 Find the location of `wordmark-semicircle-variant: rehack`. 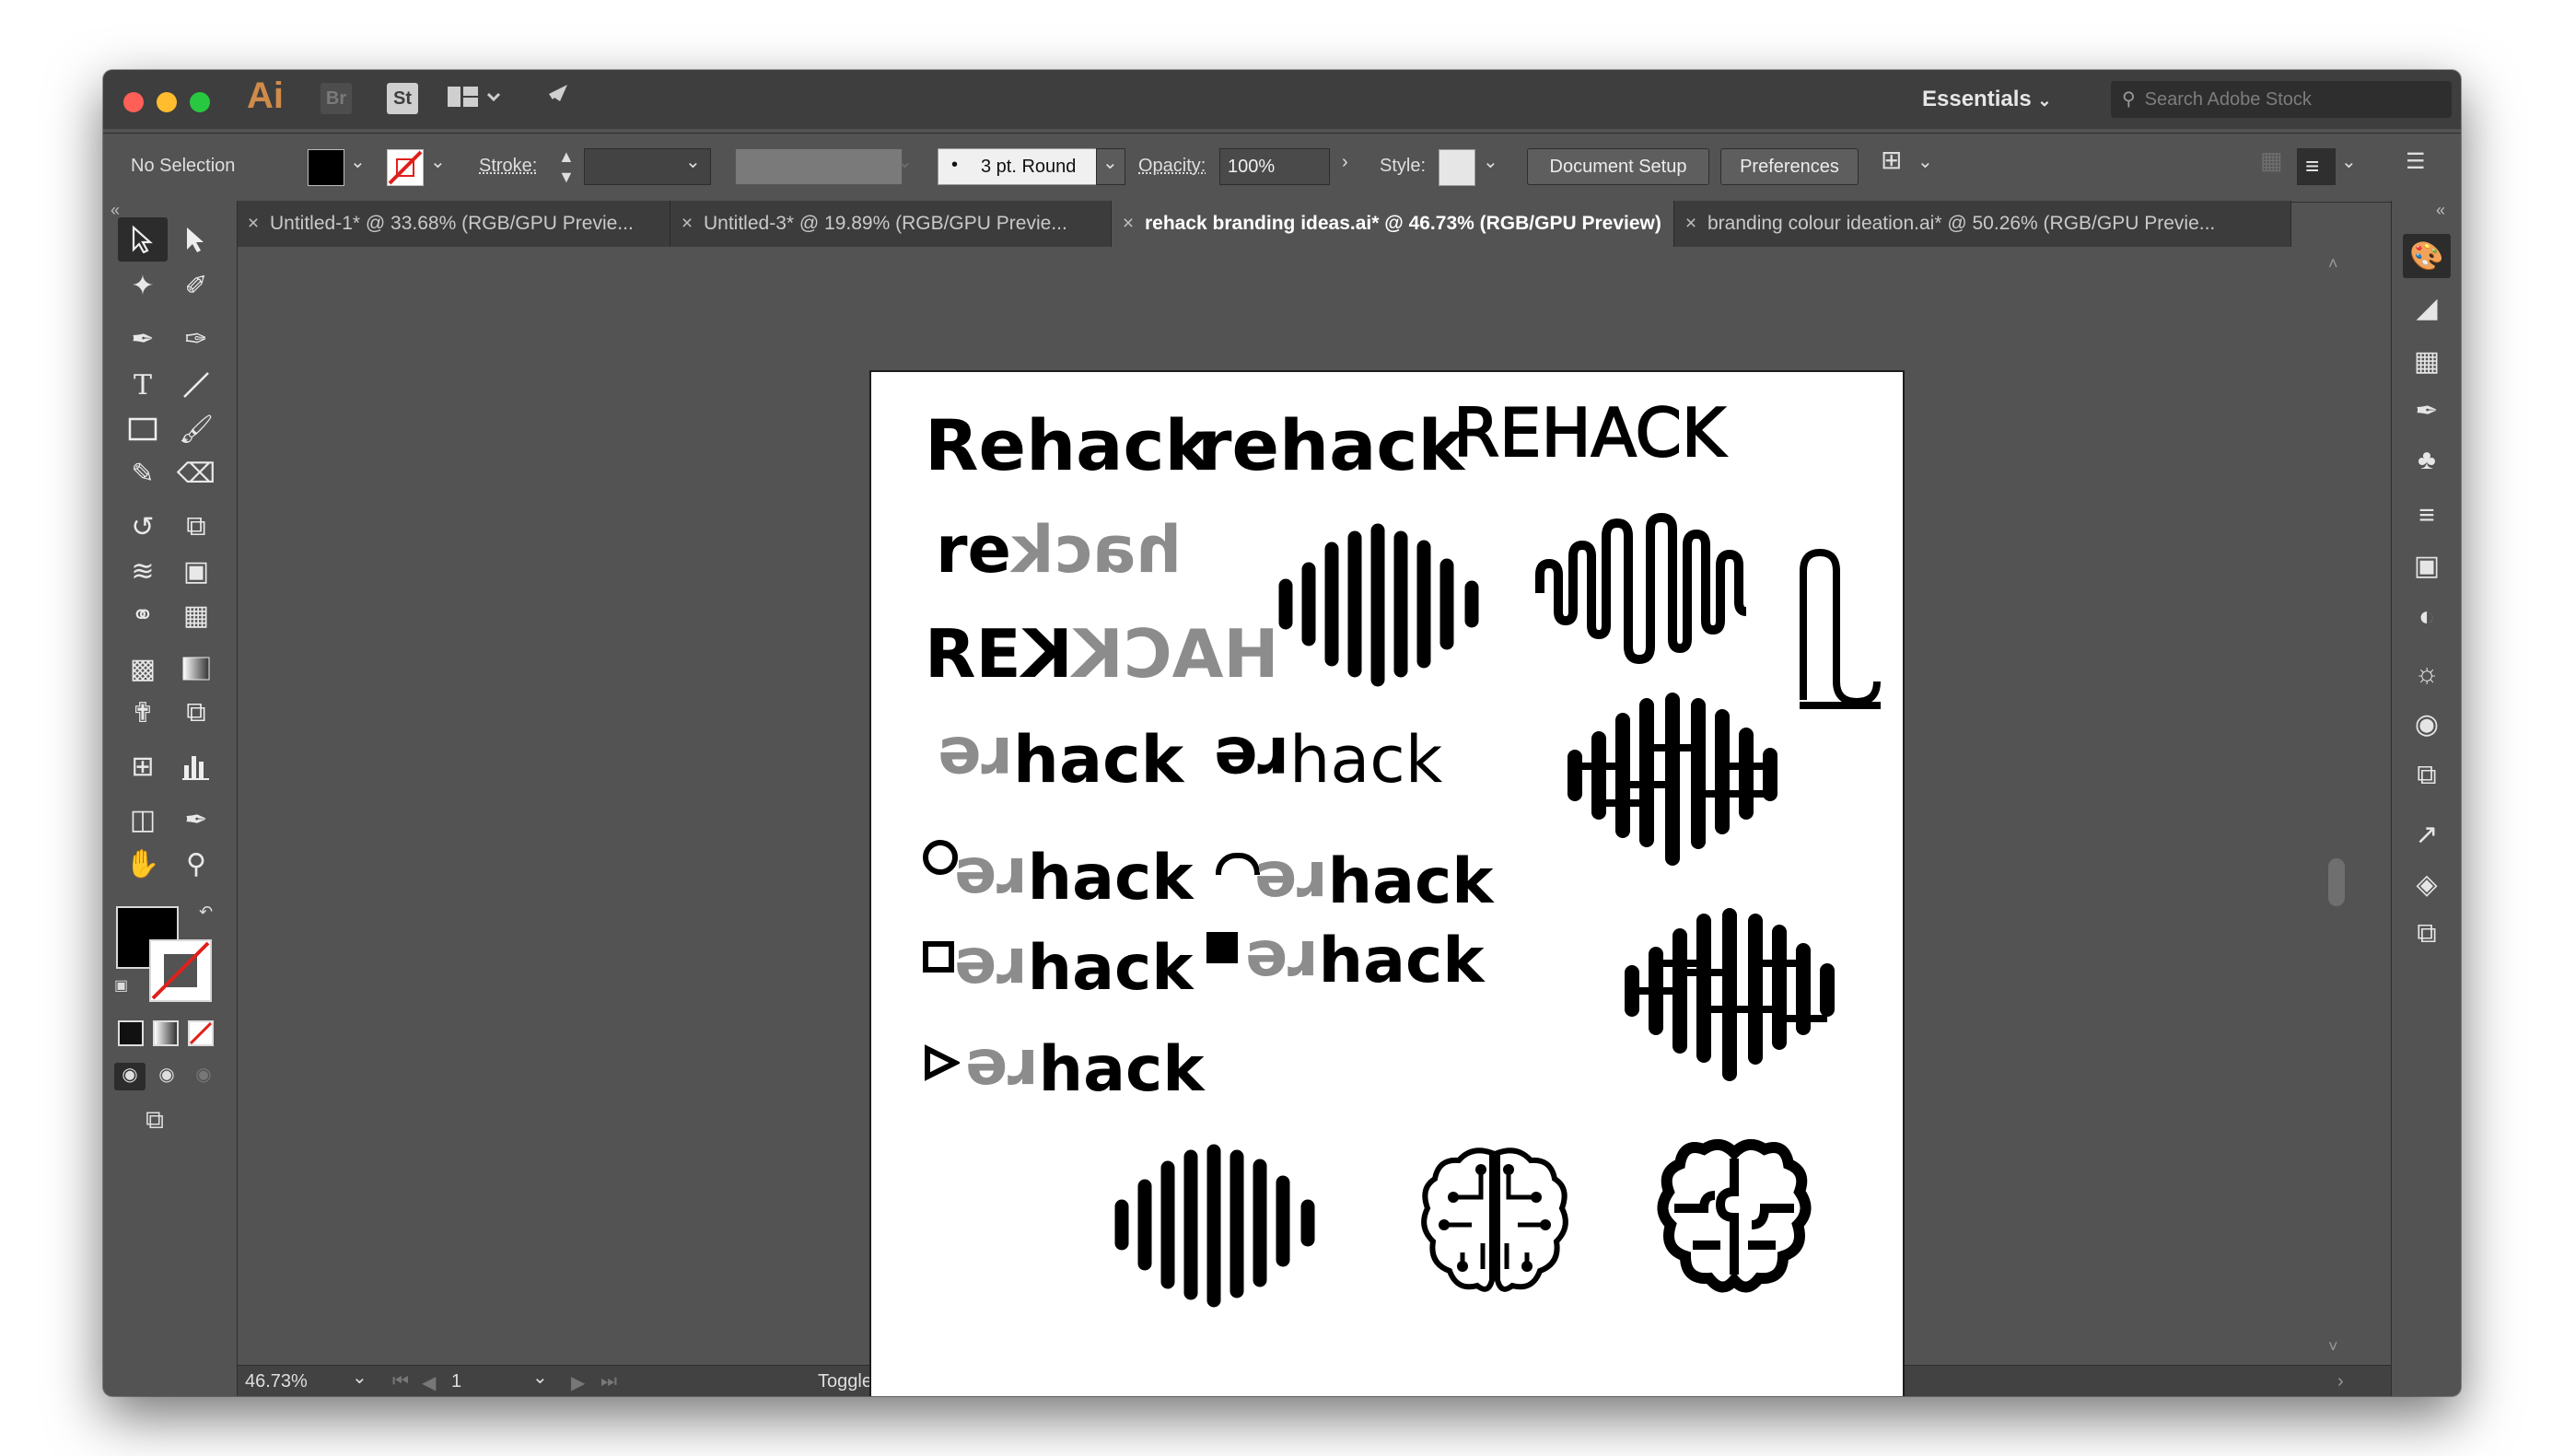

wordmark-semicircle-variant: rehack is located at coordinates (1374, 882).